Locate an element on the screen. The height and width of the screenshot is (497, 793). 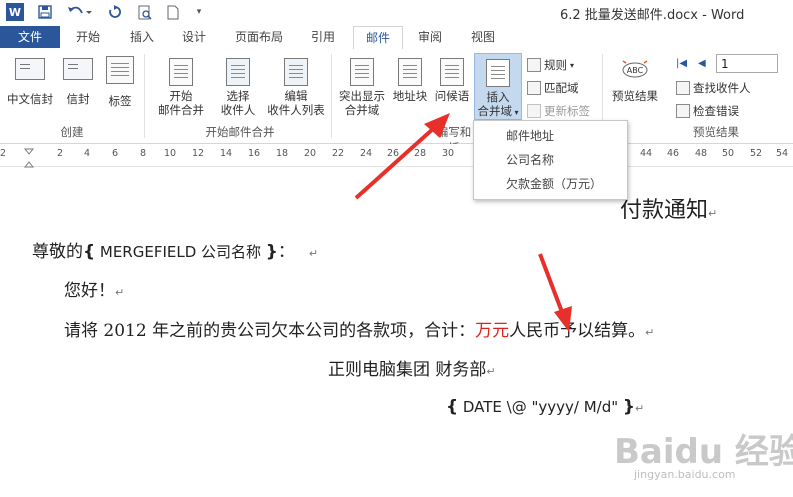
greeting-line-label: 问候语 is located at coordinates (452, 96).